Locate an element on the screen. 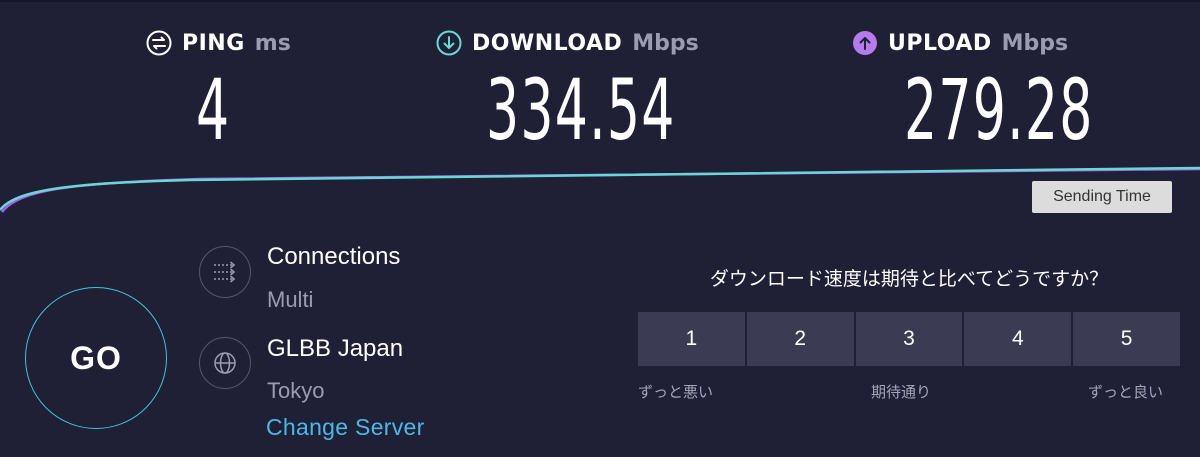 This screenshot has width=1200, height=457. rating-button-4: 4 is located at coordinates (1018, 339).